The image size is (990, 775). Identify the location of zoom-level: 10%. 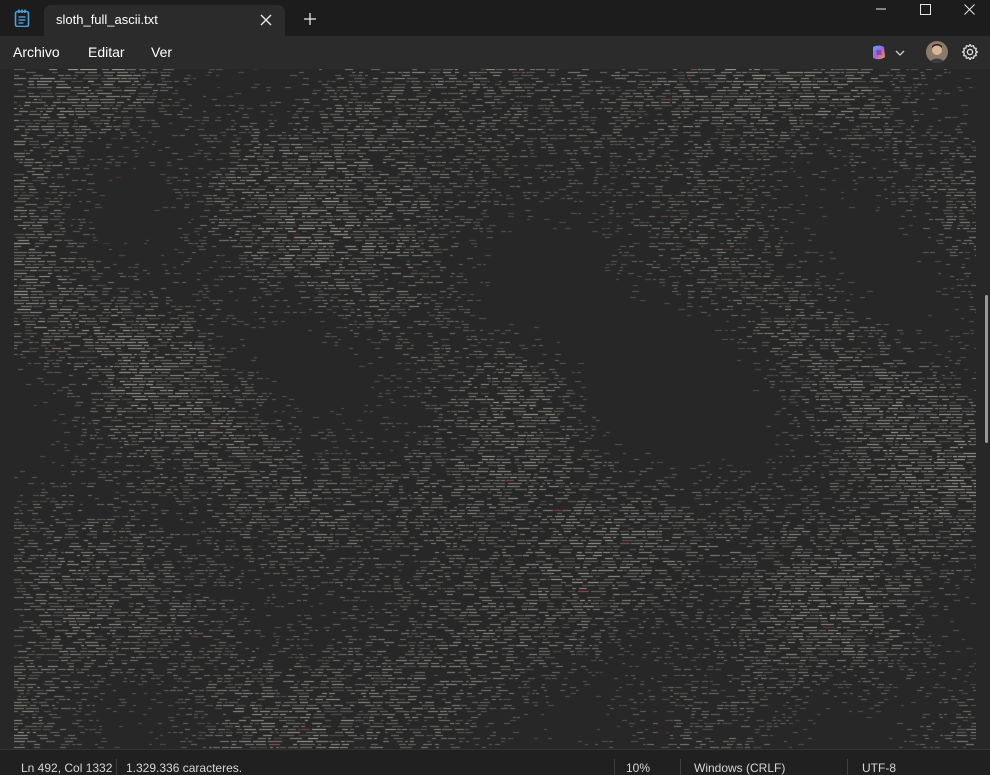
(638, 768).